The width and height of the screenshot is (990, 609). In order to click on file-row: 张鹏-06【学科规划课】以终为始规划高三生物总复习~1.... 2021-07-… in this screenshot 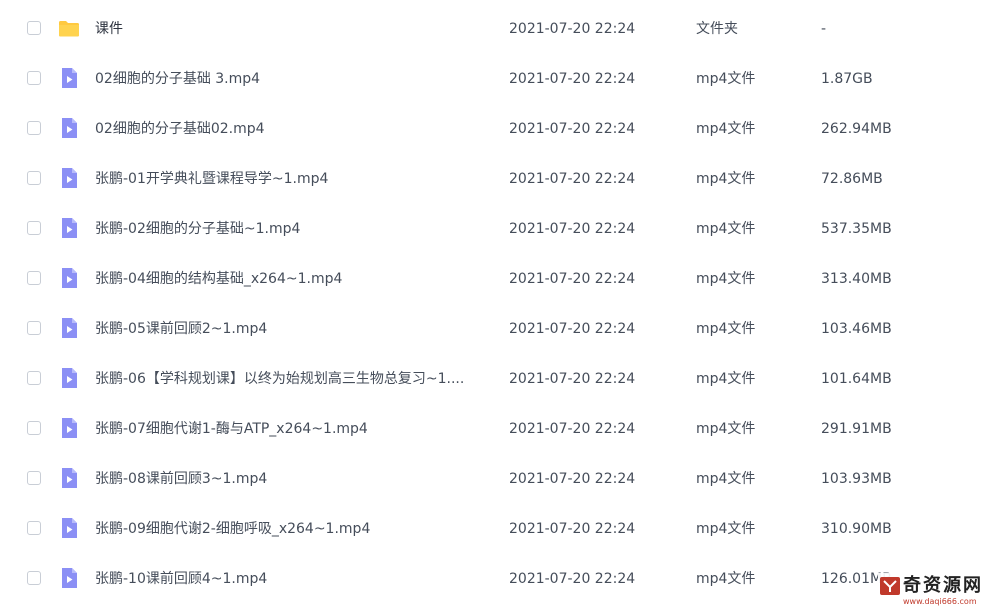, I will do `click(495, 379)`.